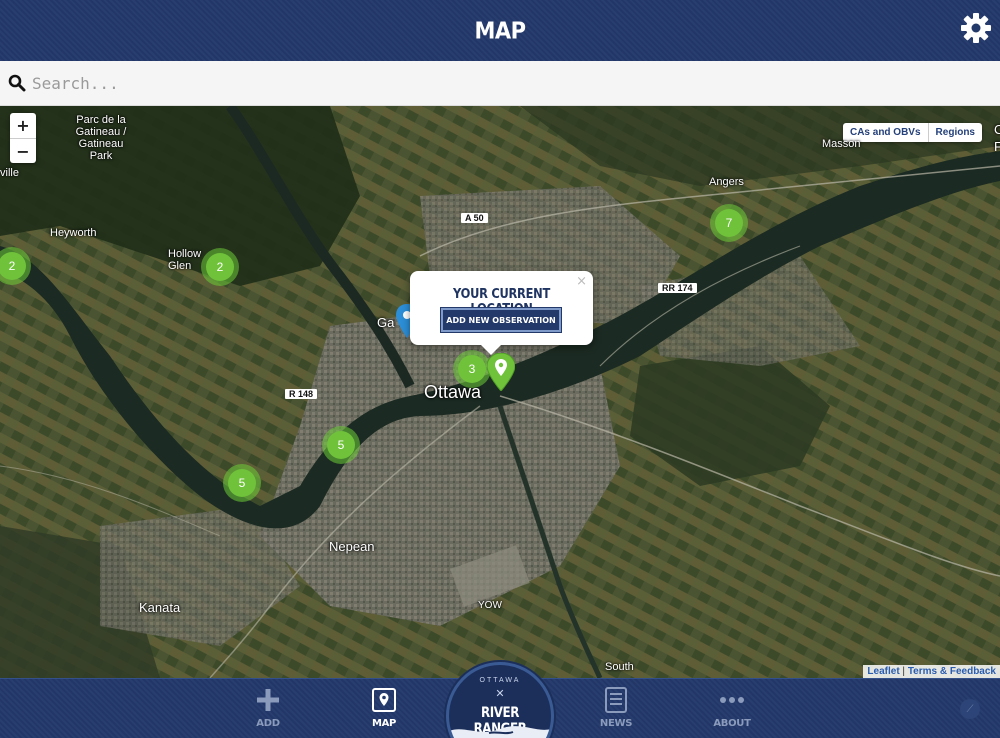 The image size is (1000, 738). I want to click on place-label: Ga, so click(386, 322).